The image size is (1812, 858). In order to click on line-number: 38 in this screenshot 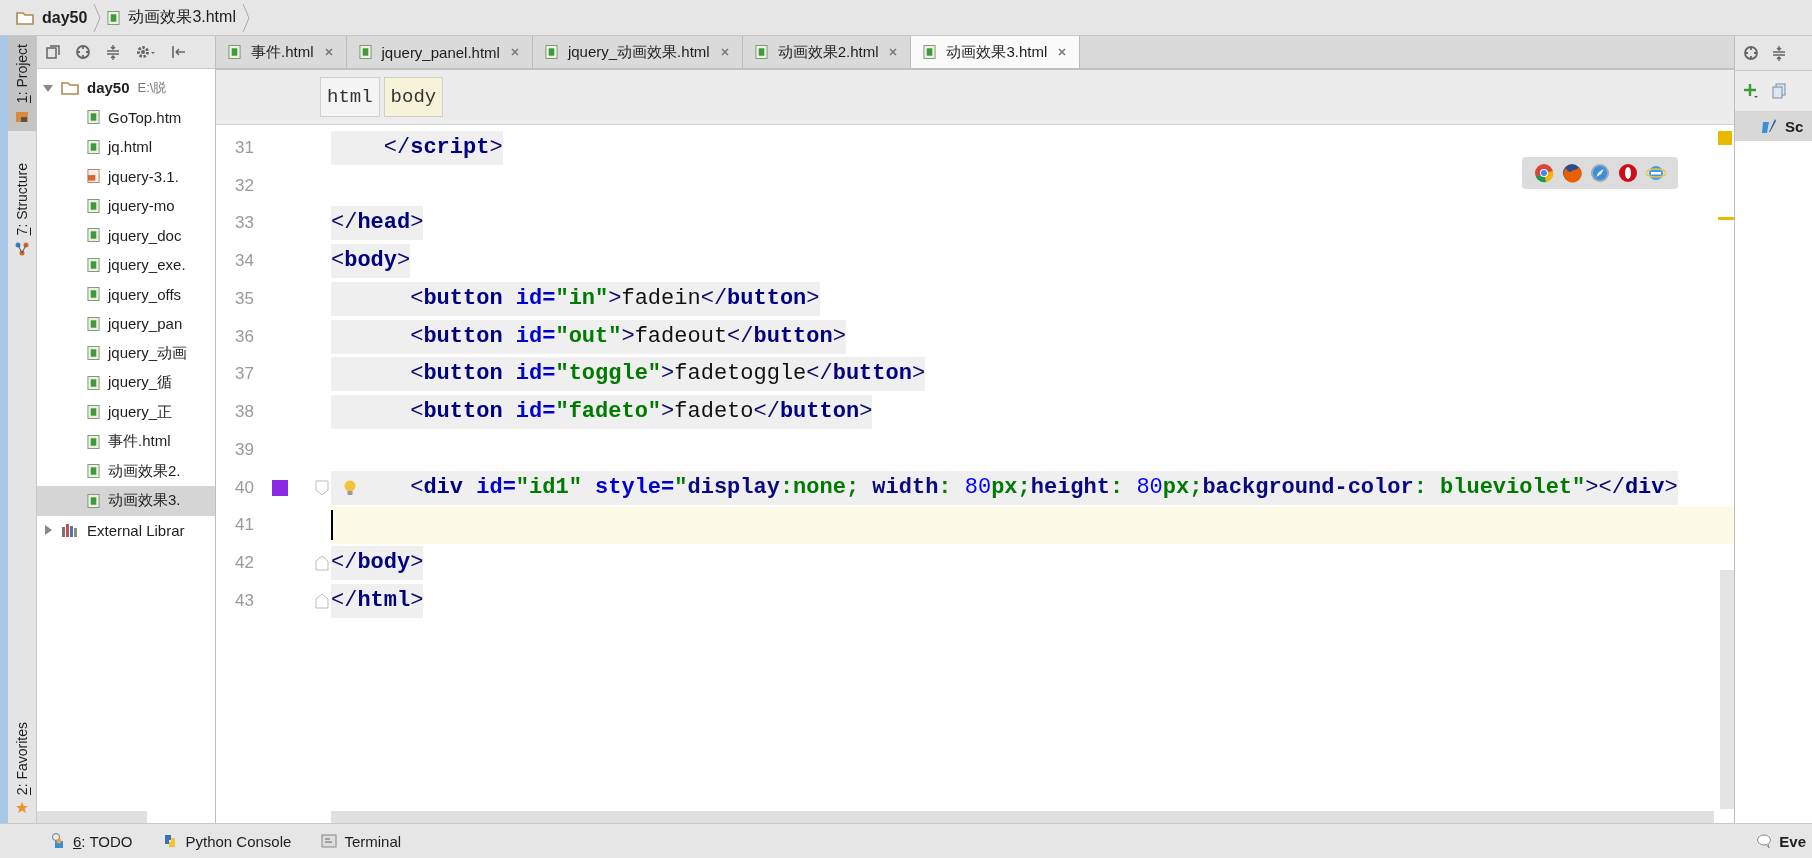, I will do `click(244, 412)`.